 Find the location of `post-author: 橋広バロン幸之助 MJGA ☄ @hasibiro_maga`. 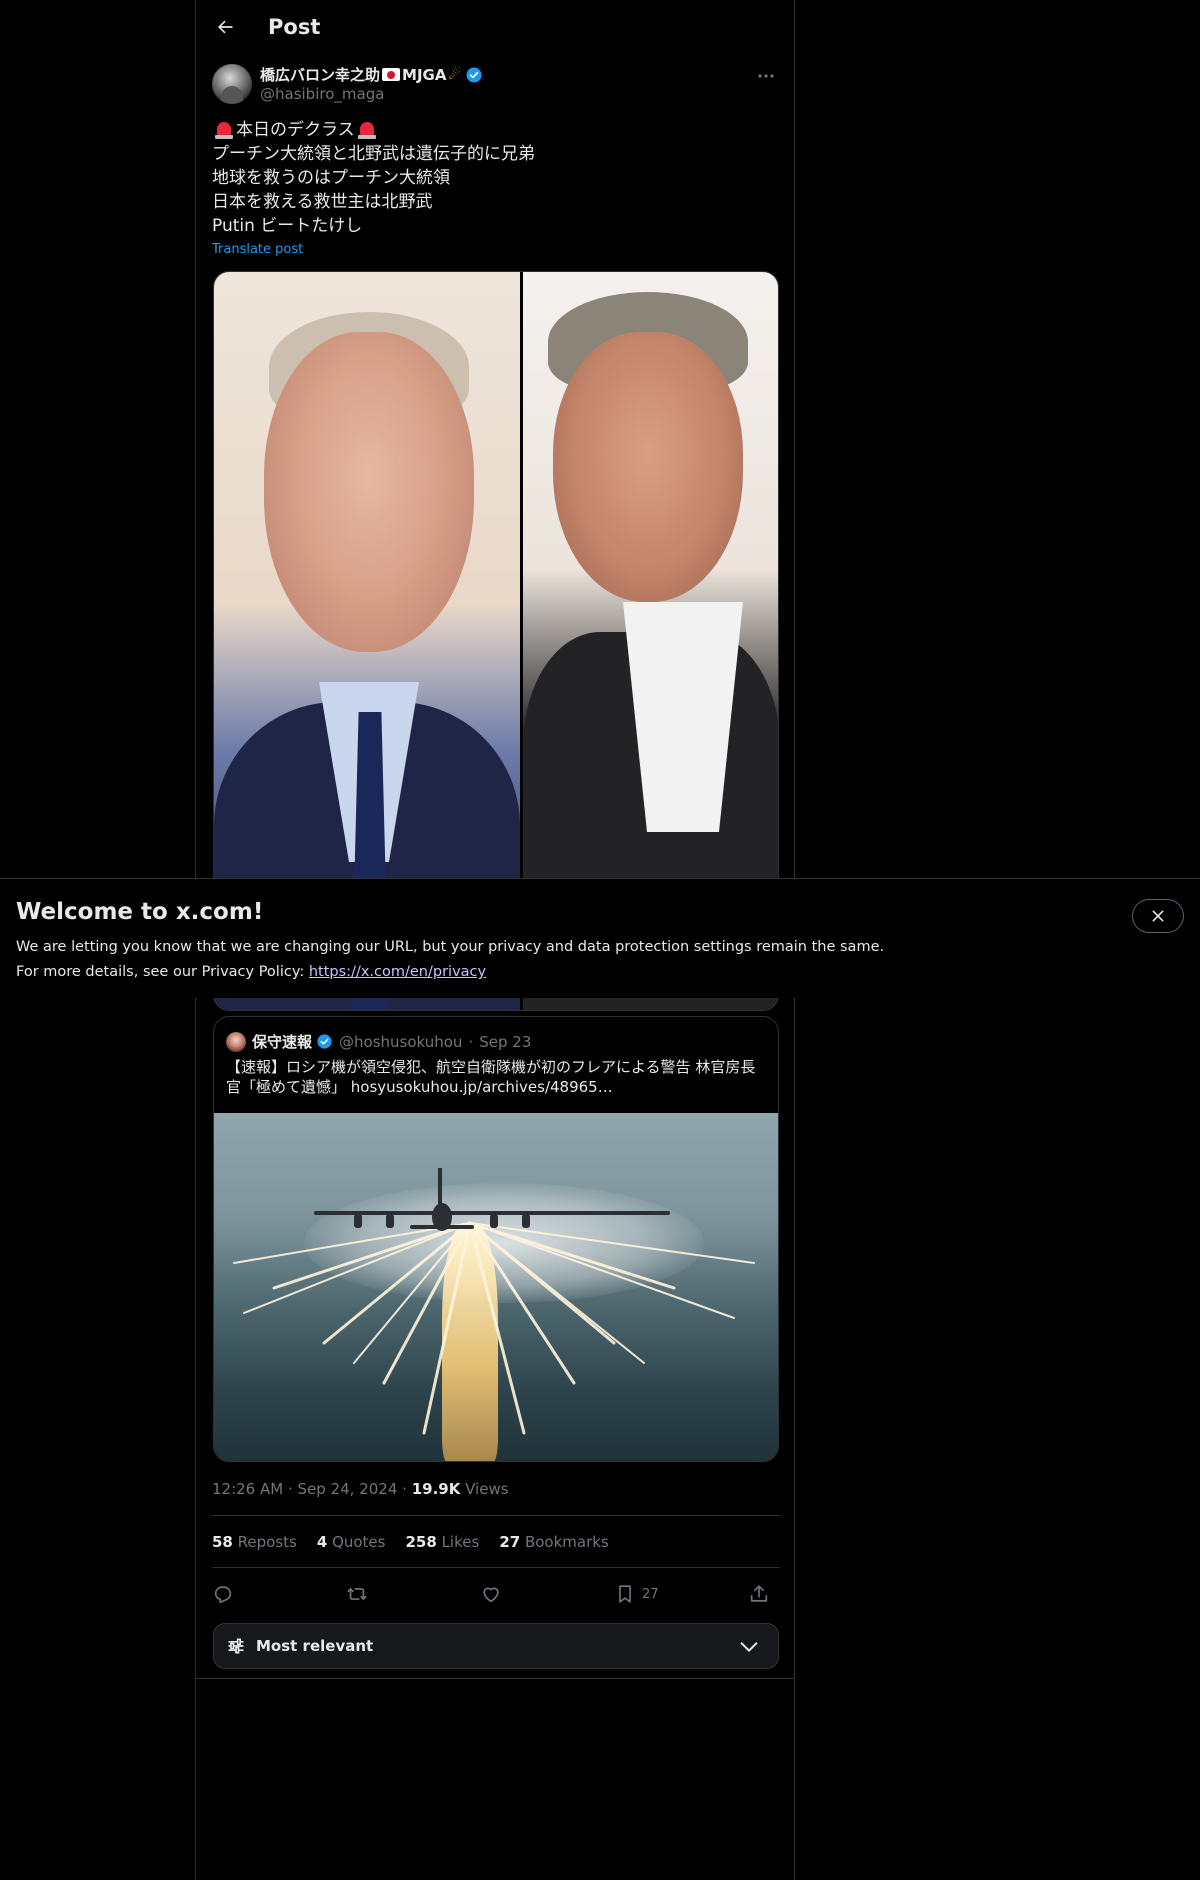

post-author: 橋広バロン幸之助 MJGA ☄ @hasibiro_maga is located at coordinates (496, 86).